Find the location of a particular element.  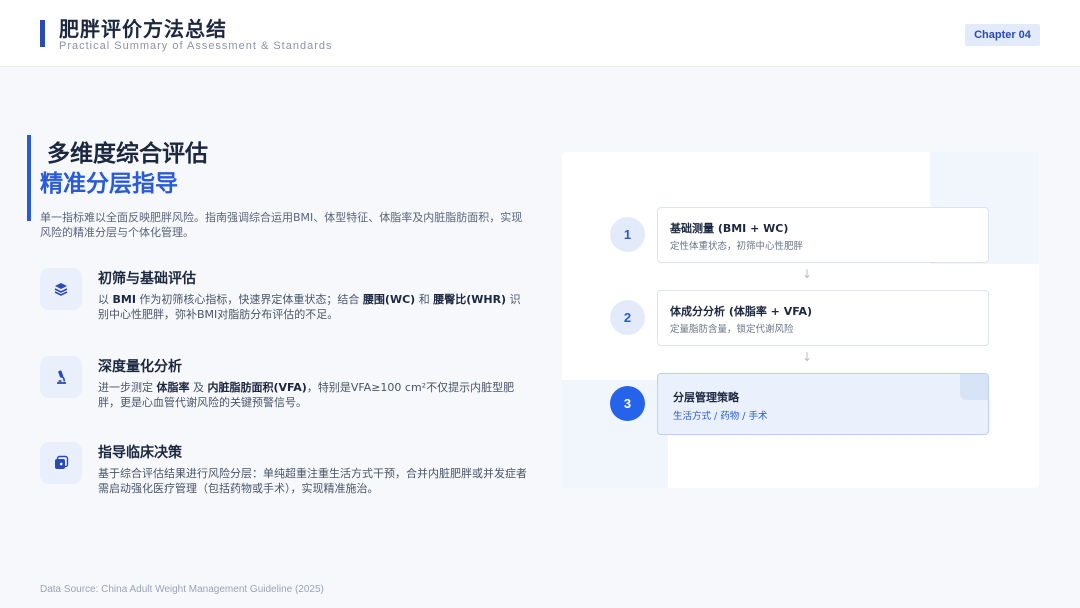

step-card-3: 分层管理策略 生活方式 / 药物 / 手术 is located at coordinates (823, 404).